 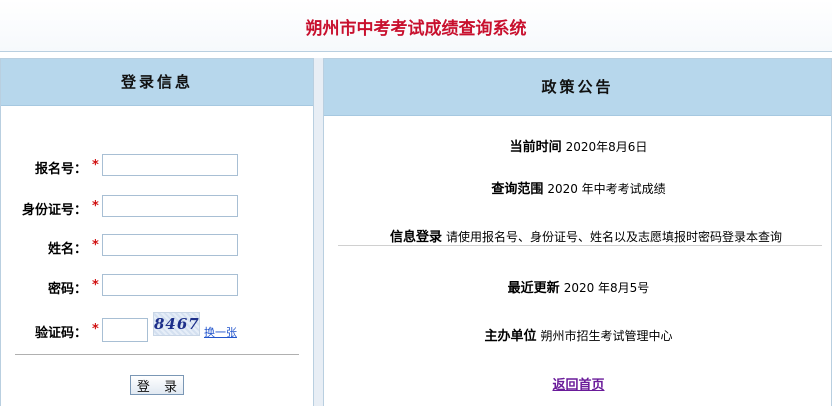 What do you see at coordinates (578, 383) in the screenshot?
I see `back-to-home-link: 返回首页` at bounding box center [578, 383].